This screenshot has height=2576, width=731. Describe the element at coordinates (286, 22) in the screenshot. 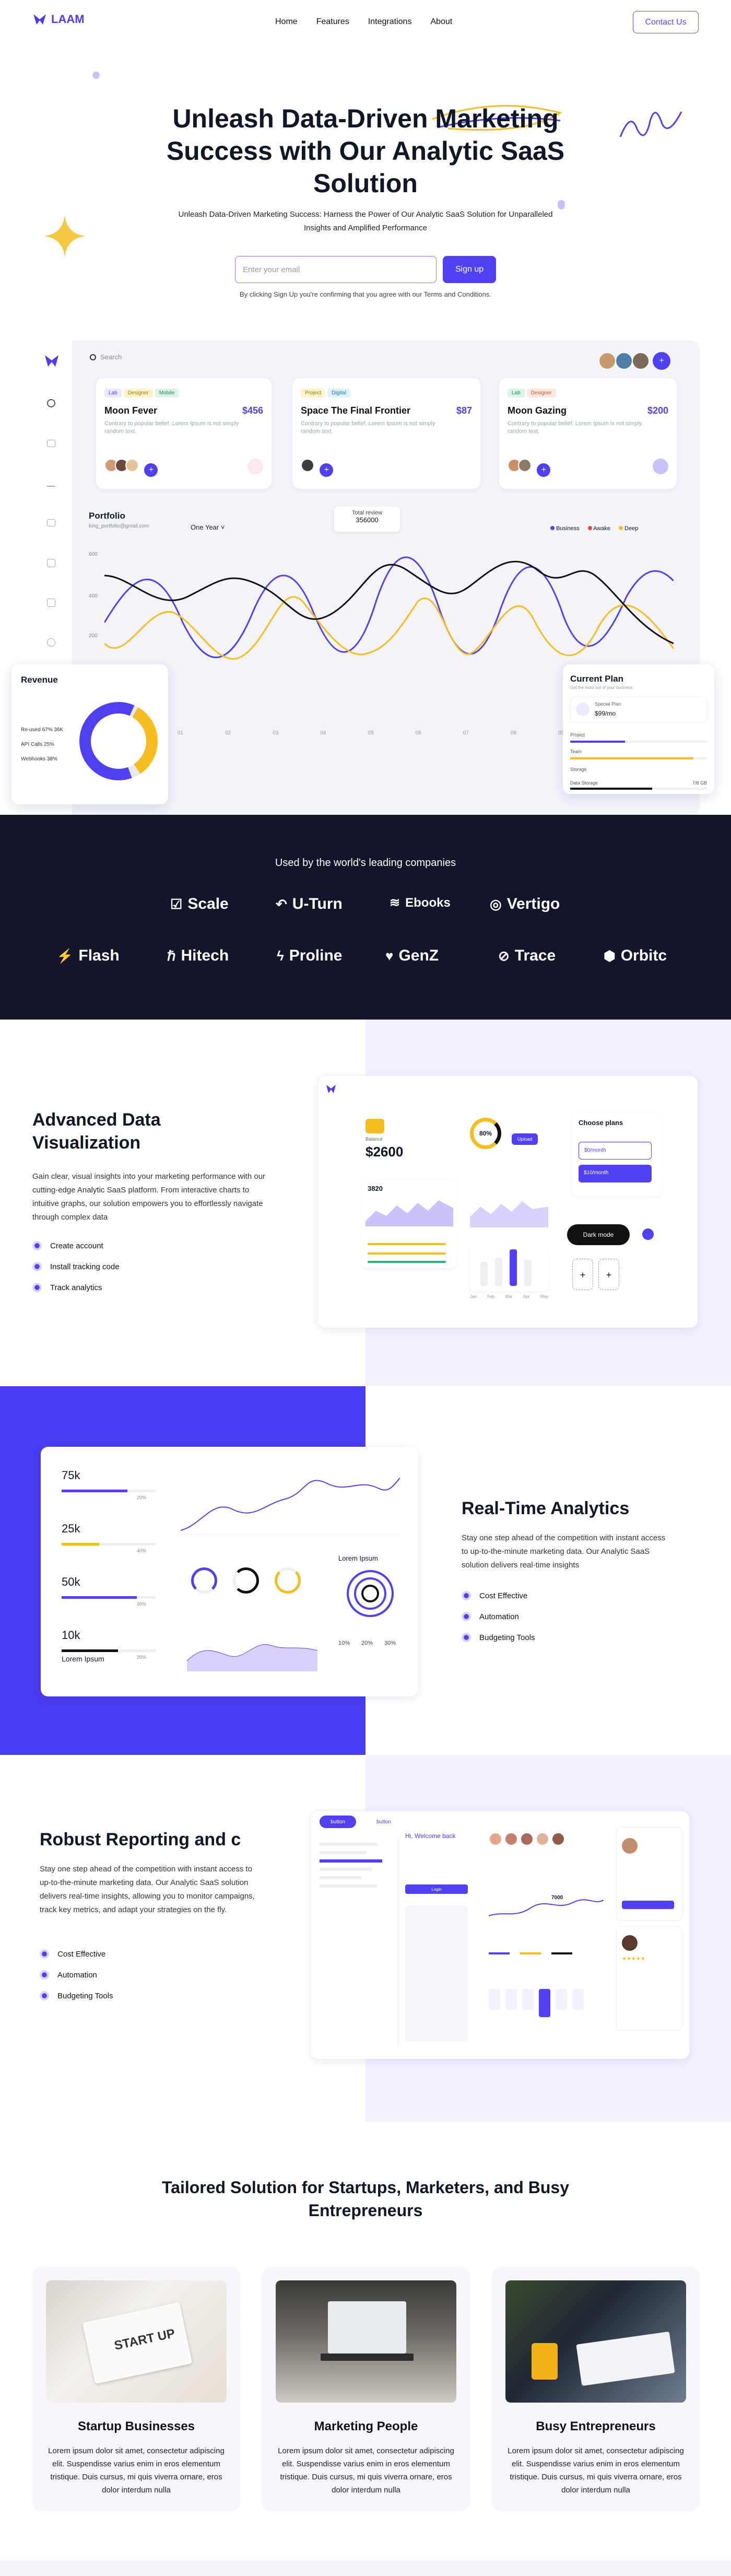

I see `nav-link-home: Home` at that location.